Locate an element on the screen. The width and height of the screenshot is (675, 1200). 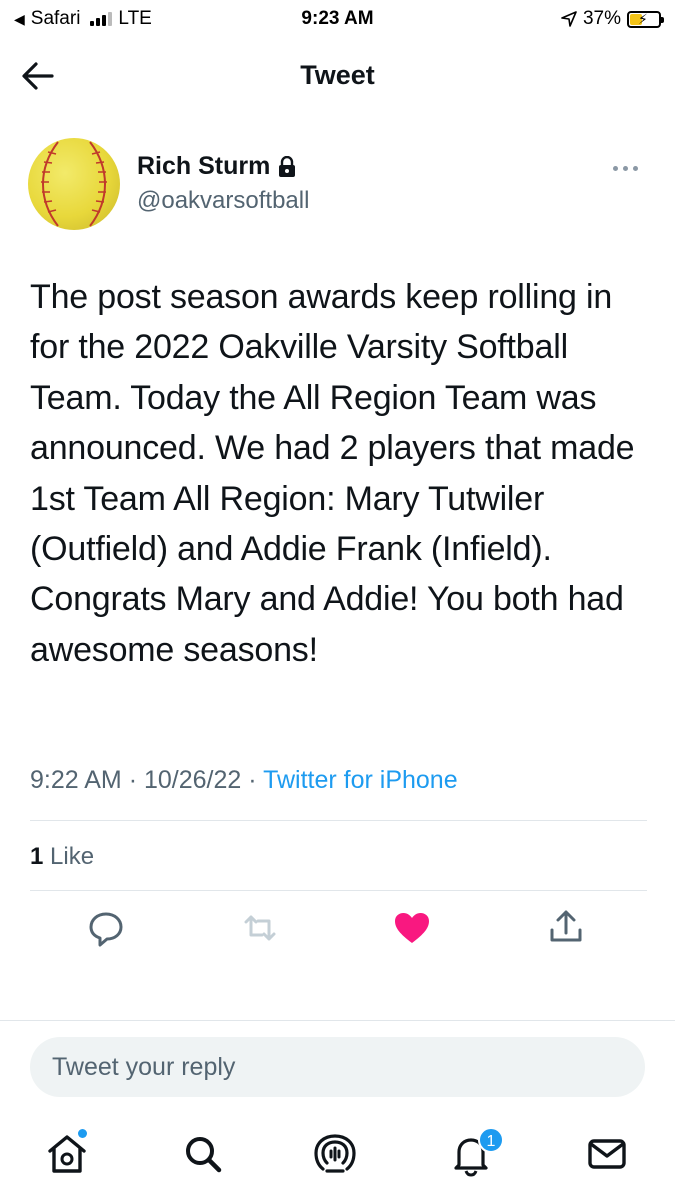
retweet-button is located at coordinates (260, 928).